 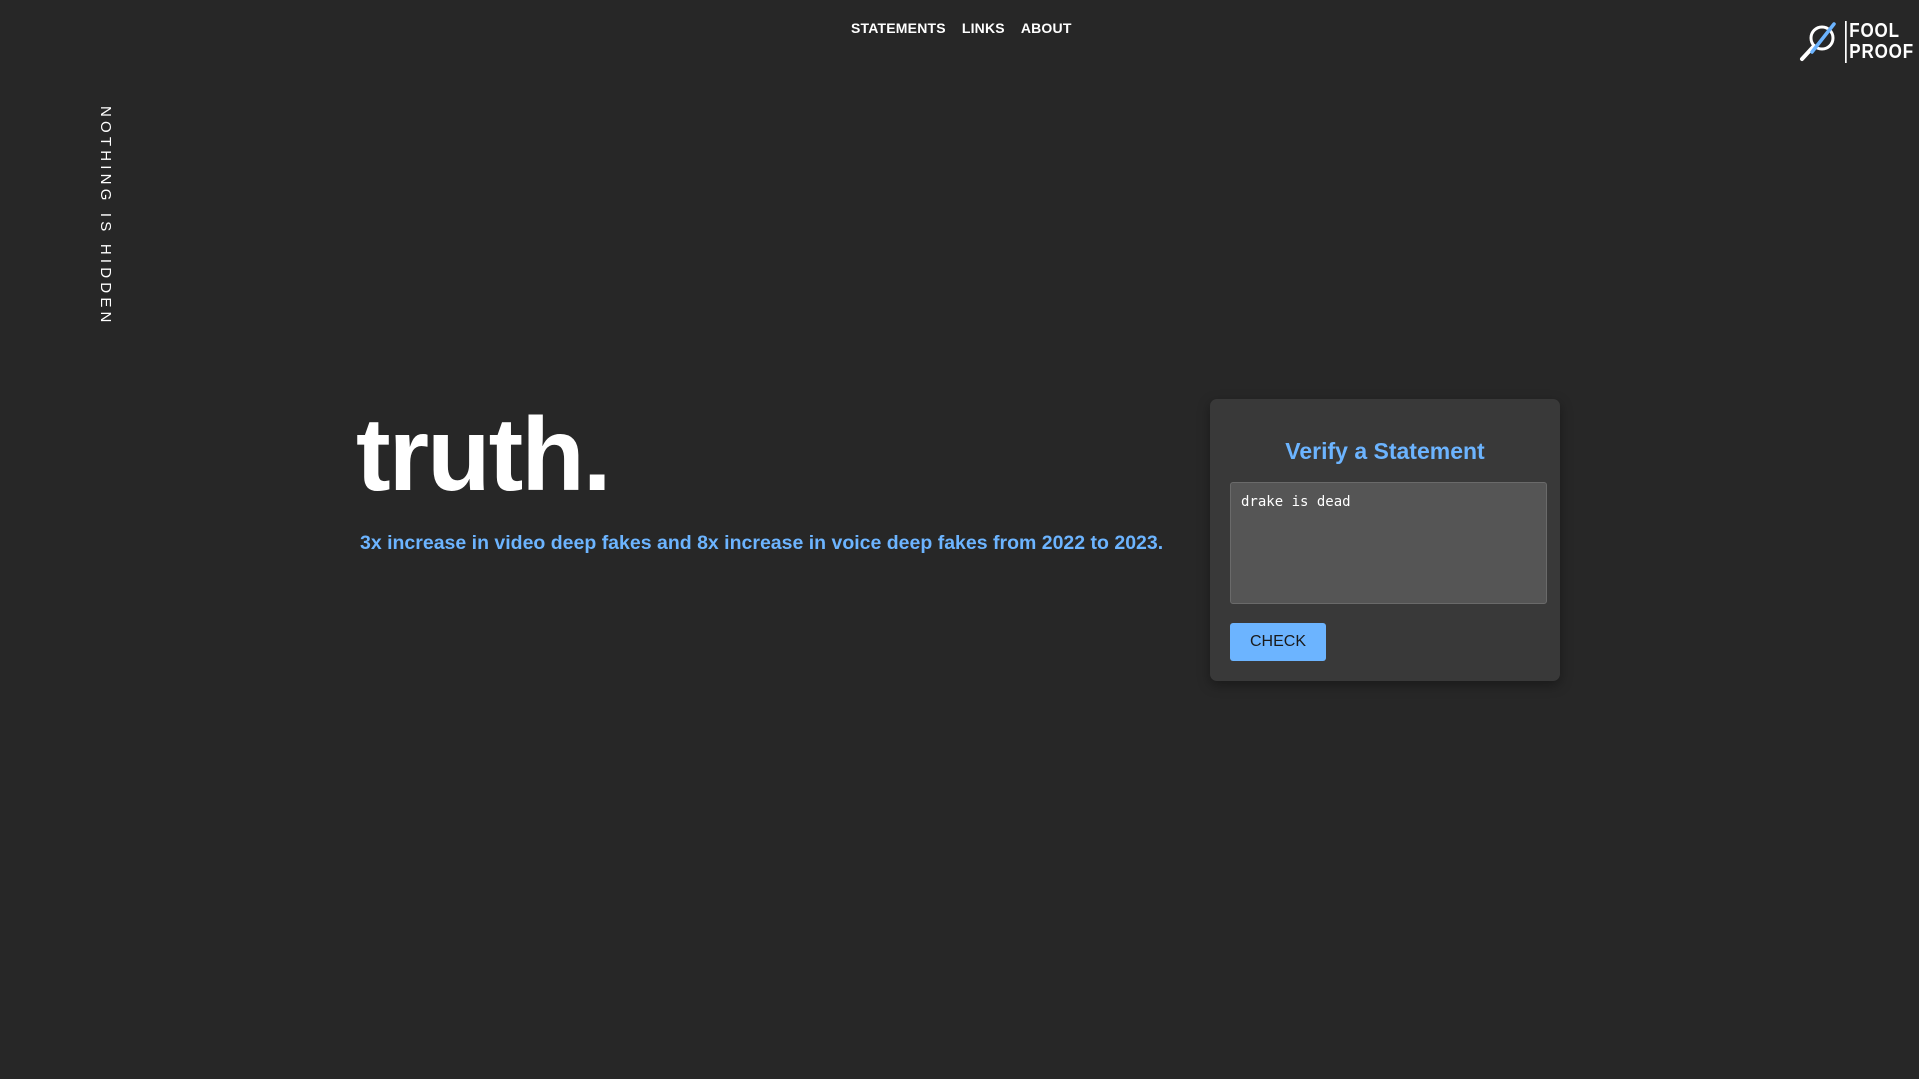 What do you see at coordinates (1874, 31) in the screenshot?
I see `logo-line-1: FOOL` at bounding box center [1874, 31].